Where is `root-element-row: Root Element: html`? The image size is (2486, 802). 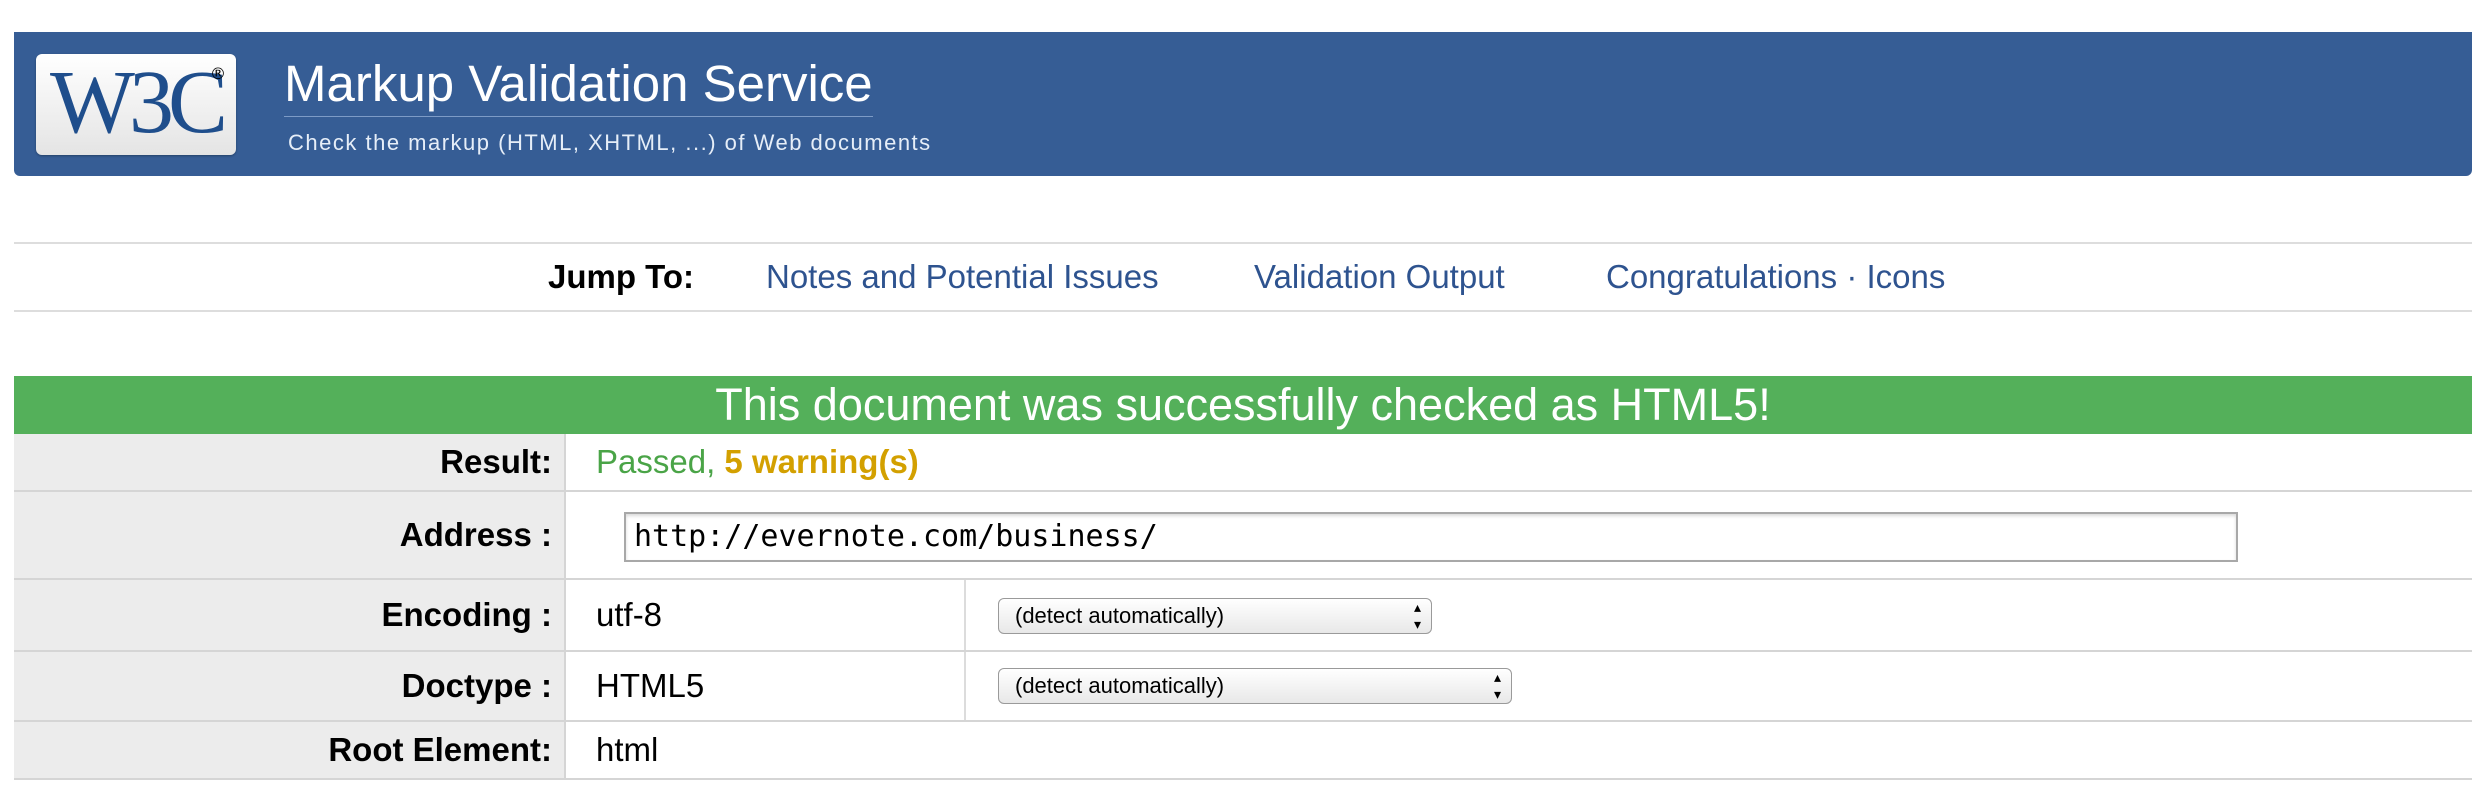
root-element-row: Root Element: html is located at coordinates (1243, 751).